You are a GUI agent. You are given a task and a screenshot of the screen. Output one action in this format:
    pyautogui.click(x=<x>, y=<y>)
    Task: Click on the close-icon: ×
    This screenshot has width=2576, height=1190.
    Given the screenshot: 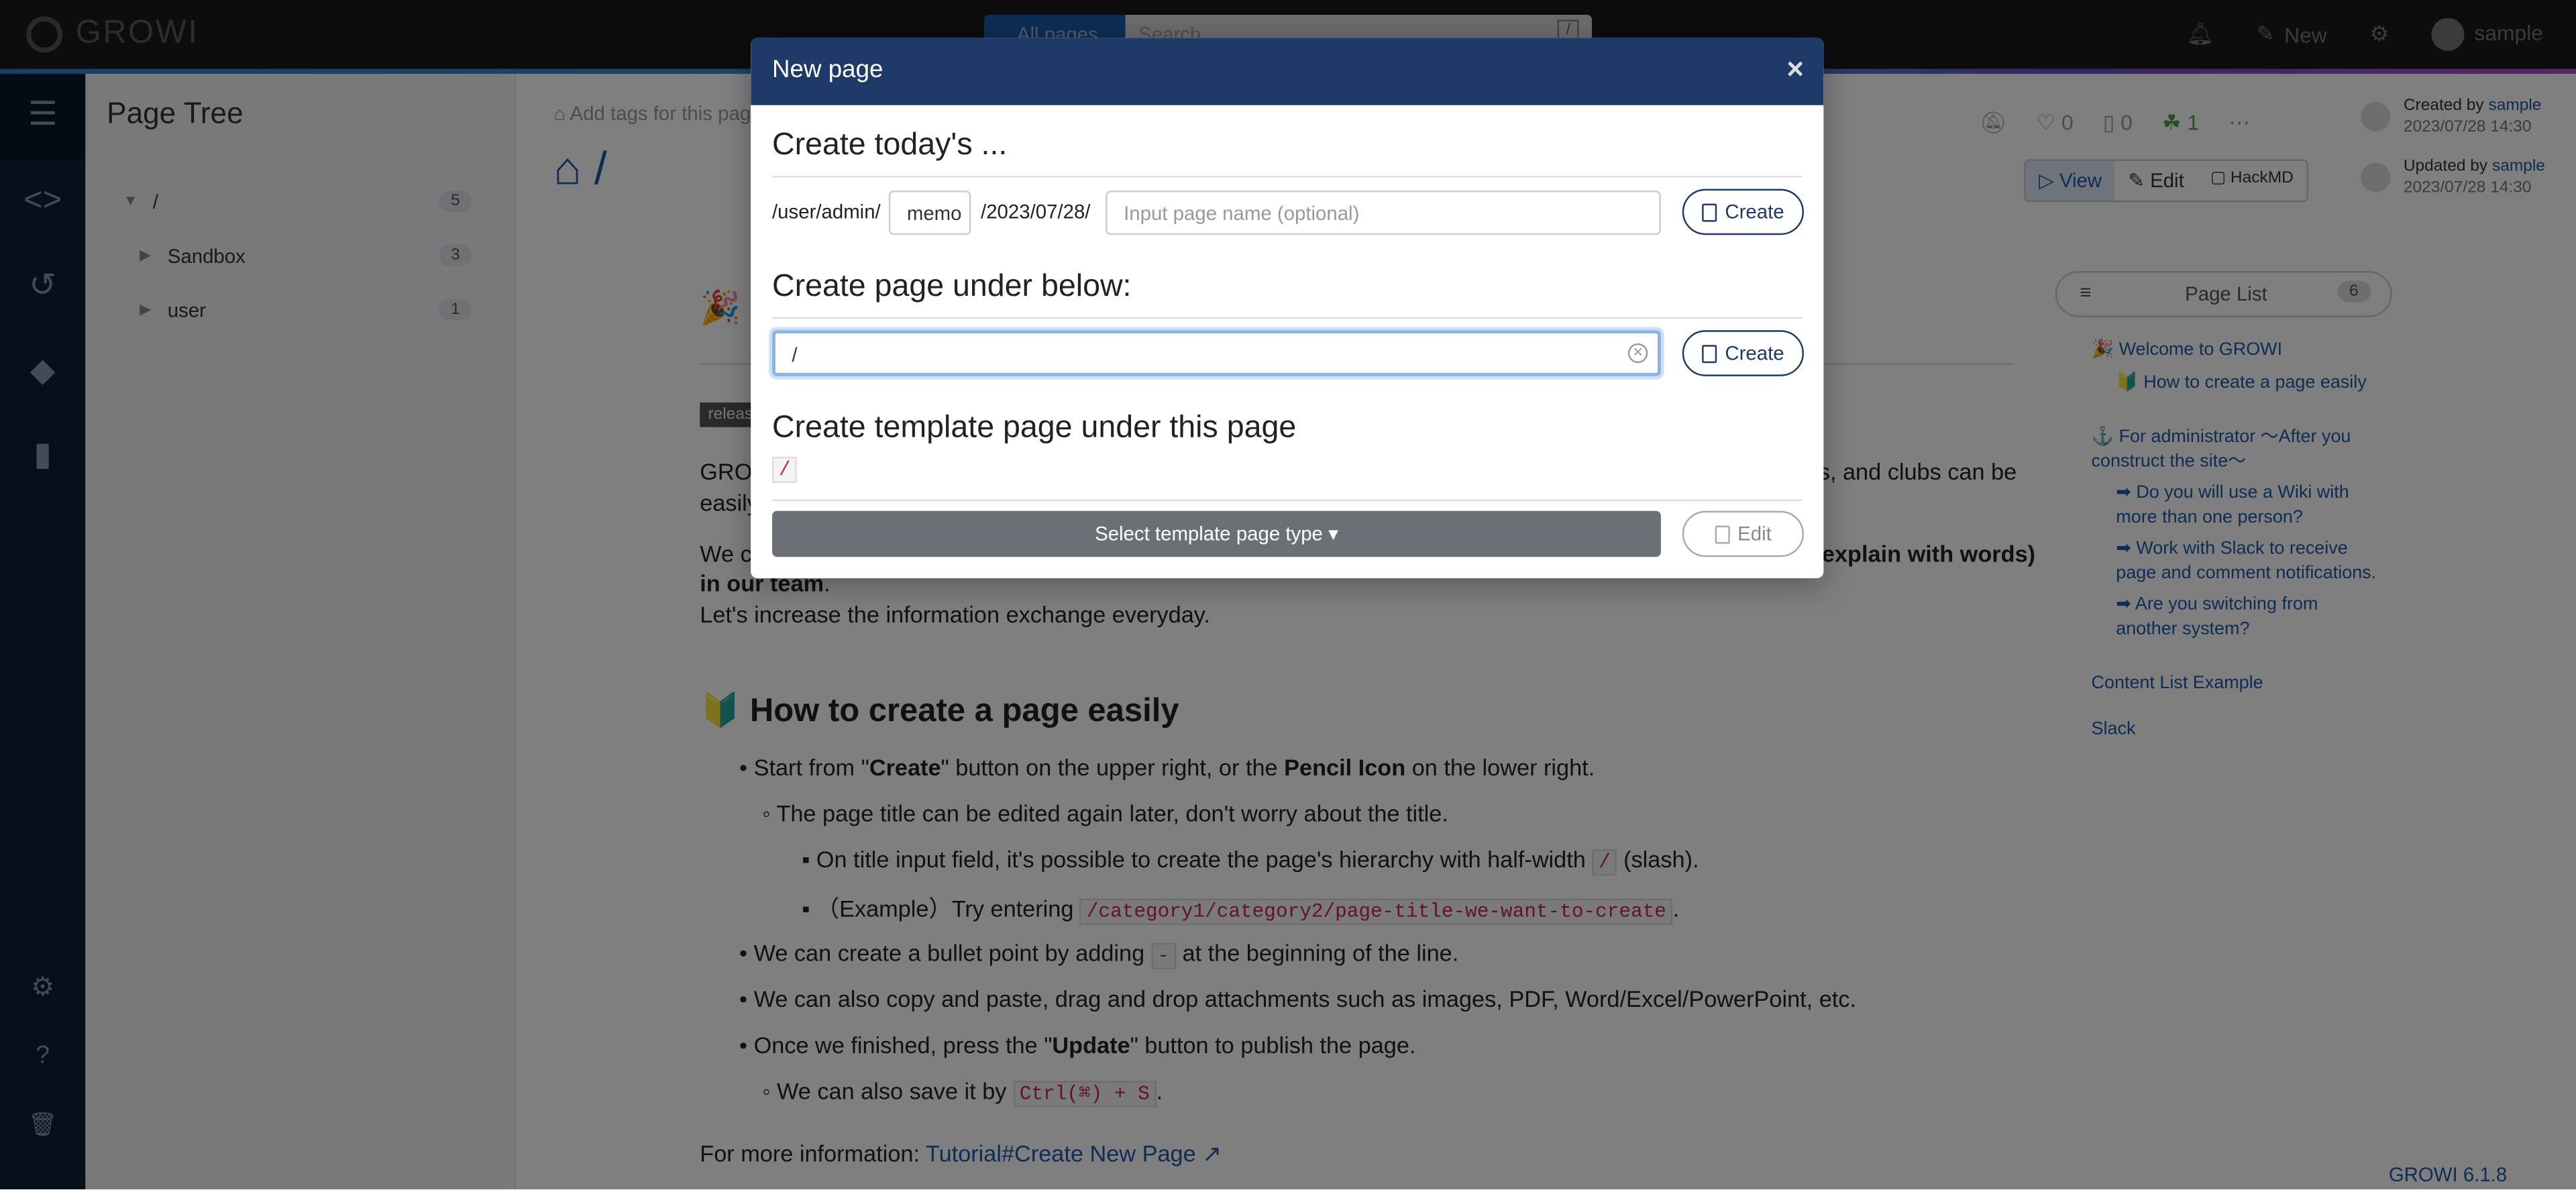 What is the action you would take?
    pyautogui.click(x=1795, y=69)
    